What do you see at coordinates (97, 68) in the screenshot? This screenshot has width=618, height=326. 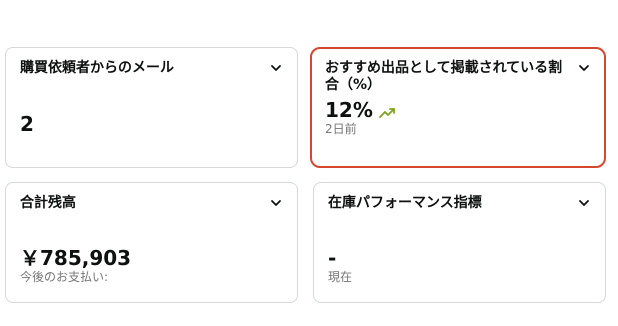 I see `card-title: 購買依頼者からのメール` at bounding box center [97, 68].